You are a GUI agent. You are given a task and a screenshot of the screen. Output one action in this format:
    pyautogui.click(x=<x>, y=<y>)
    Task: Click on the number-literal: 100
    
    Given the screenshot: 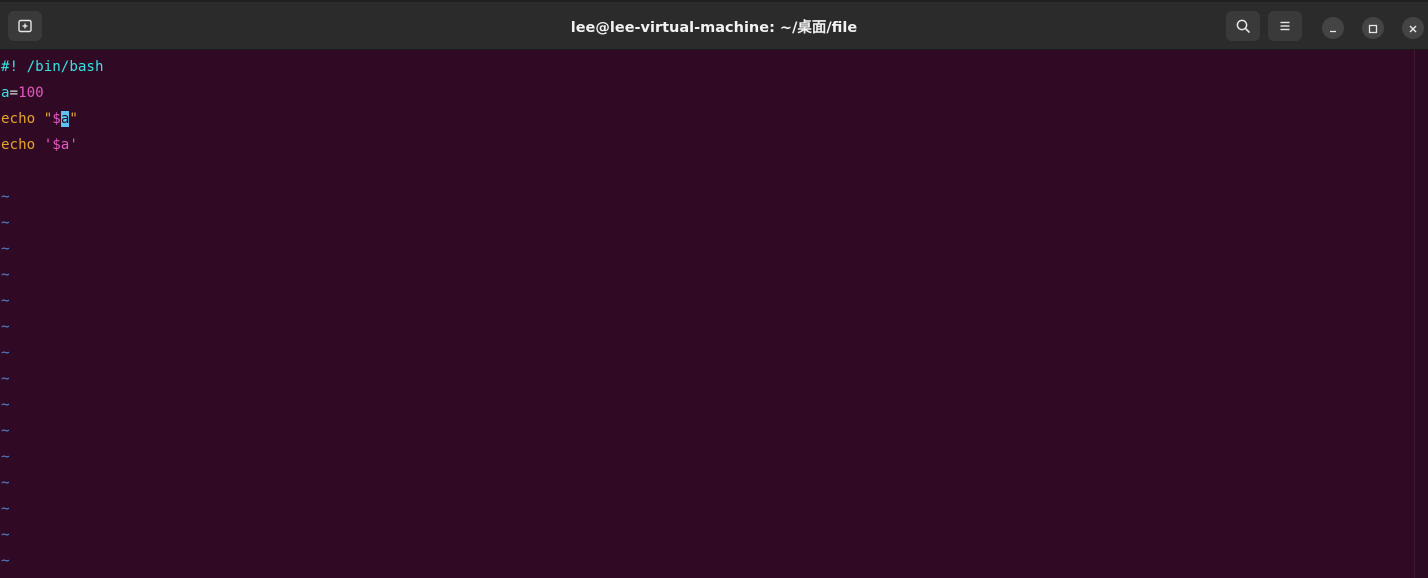 What is the action you would take?
    pyautogui.click(x=31, y=93)
    